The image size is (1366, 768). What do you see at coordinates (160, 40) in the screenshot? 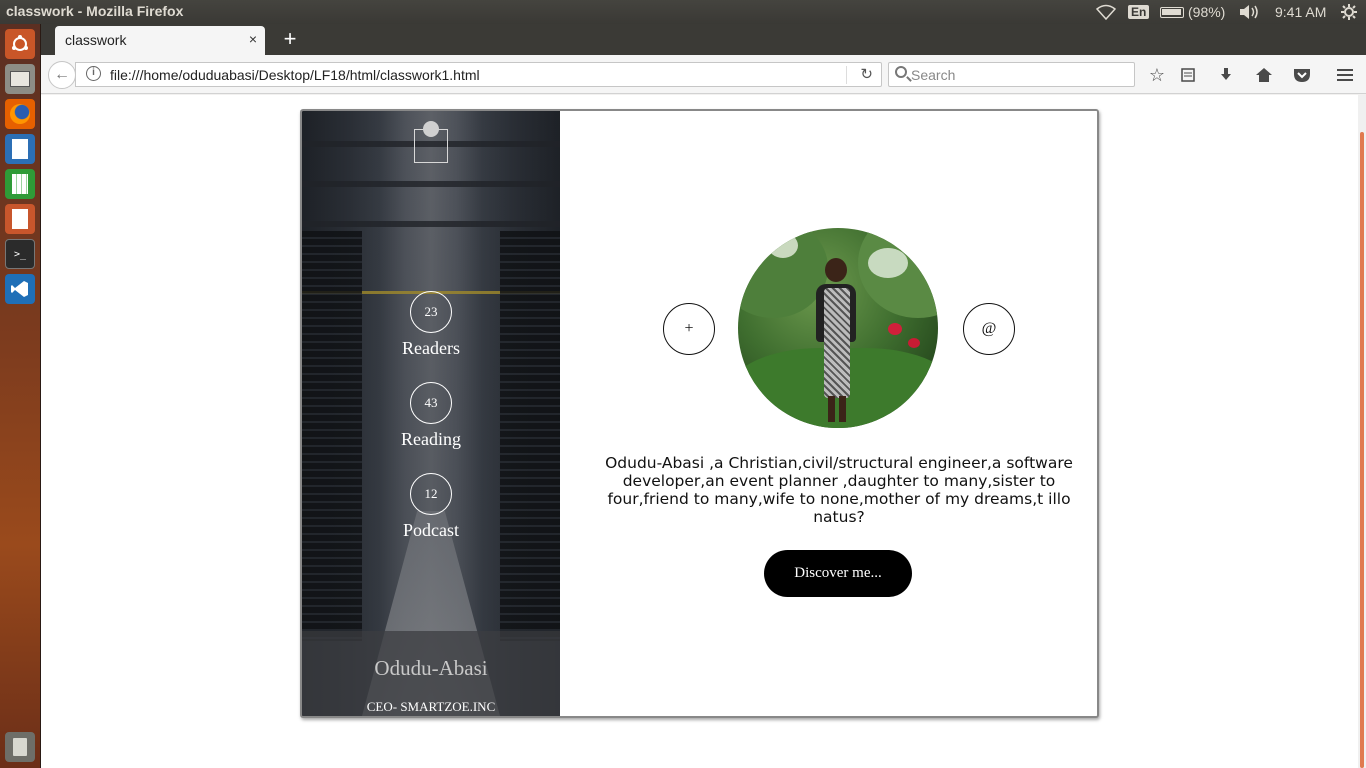
I see `tab-classwork: classwork ×` at bounding box center [160, 40].